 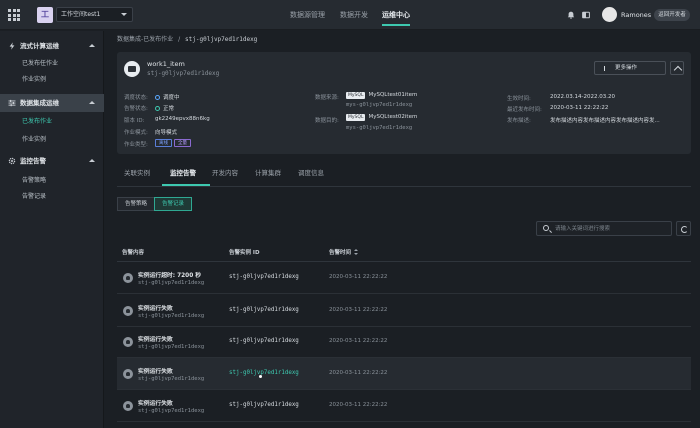 I want to click on data-target-label: 数据目的:, so click(x=327, y=121).